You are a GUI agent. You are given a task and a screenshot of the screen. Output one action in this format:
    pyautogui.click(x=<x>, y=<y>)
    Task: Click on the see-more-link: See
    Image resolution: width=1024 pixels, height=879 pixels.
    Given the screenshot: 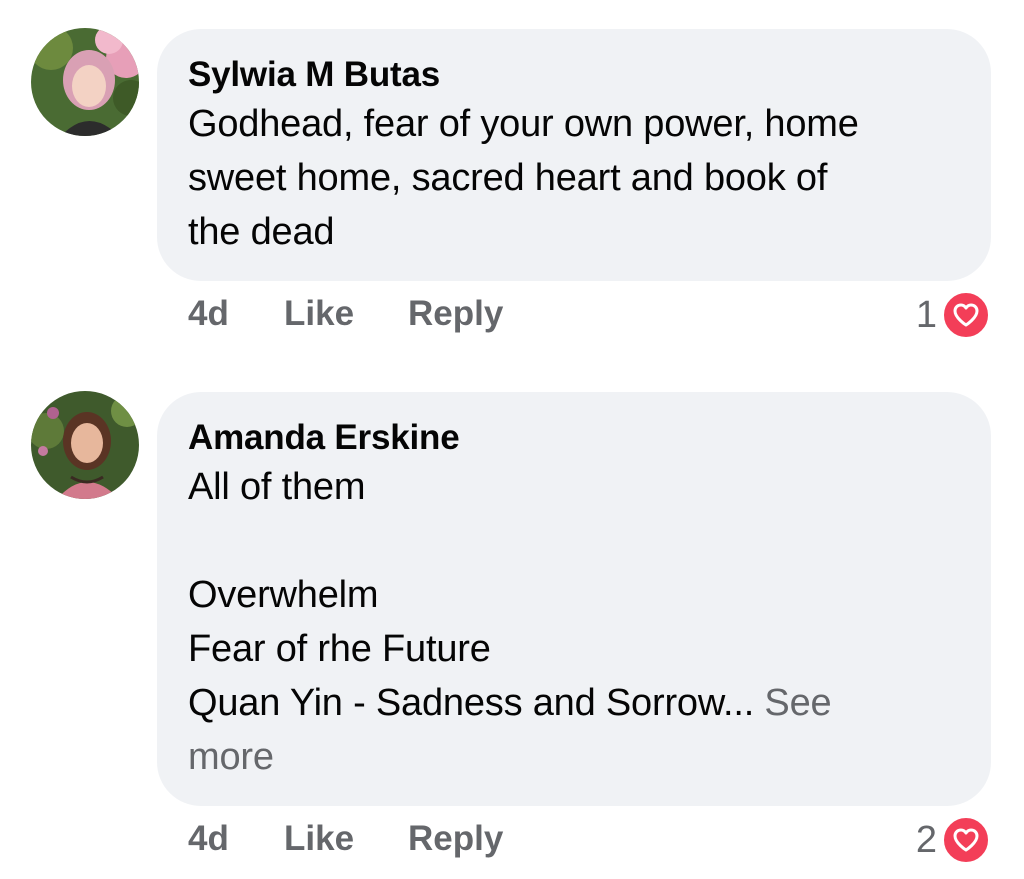 What is the action you would take?
    pyautogui.click(x=797, y=703)
    